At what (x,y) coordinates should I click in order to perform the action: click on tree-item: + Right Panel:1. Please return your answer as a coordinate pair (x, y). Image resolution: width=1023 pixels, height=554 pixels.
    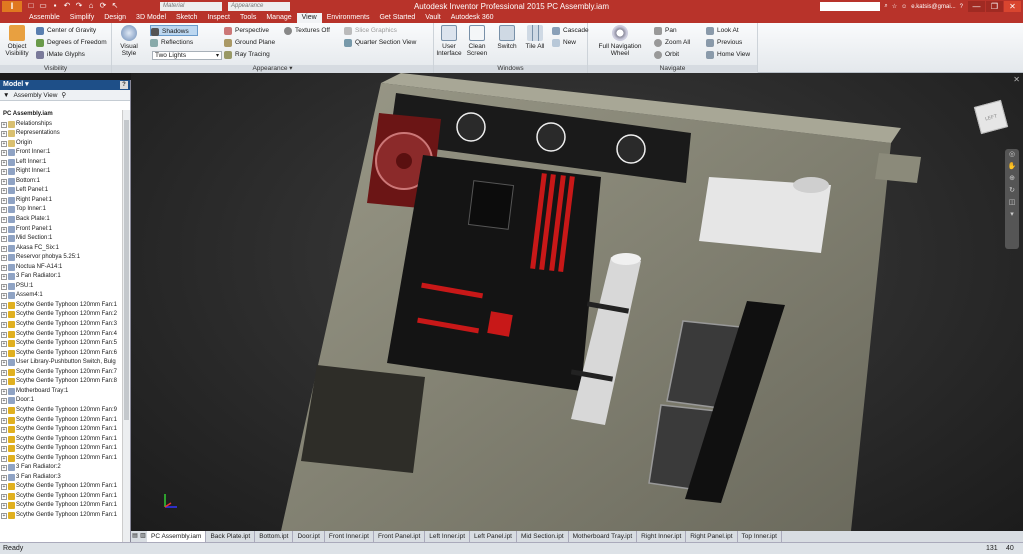
    Looking at the image, I should click on (61, 201).